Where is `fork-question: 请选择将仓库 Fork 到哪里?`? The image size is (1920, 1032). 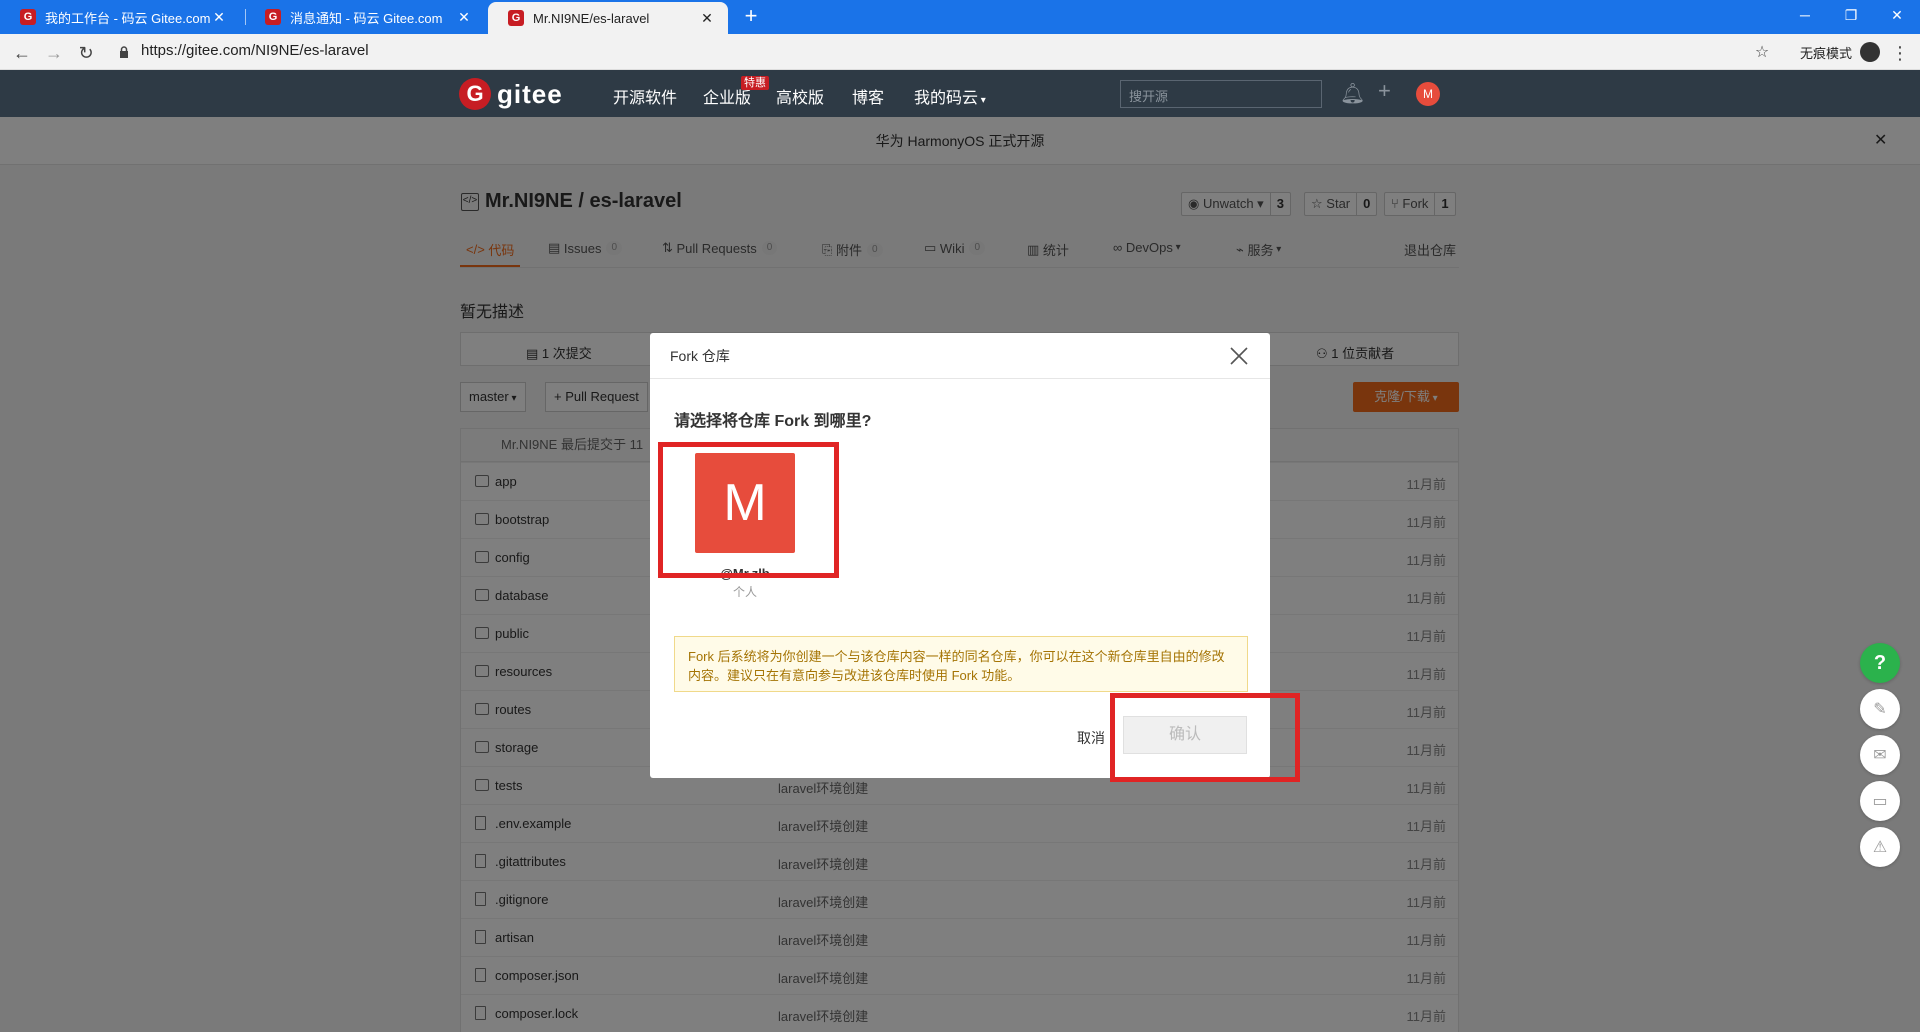
fork-question: 请选择将仓库 Fork 到哪里? is located at coordinates (773, 421).